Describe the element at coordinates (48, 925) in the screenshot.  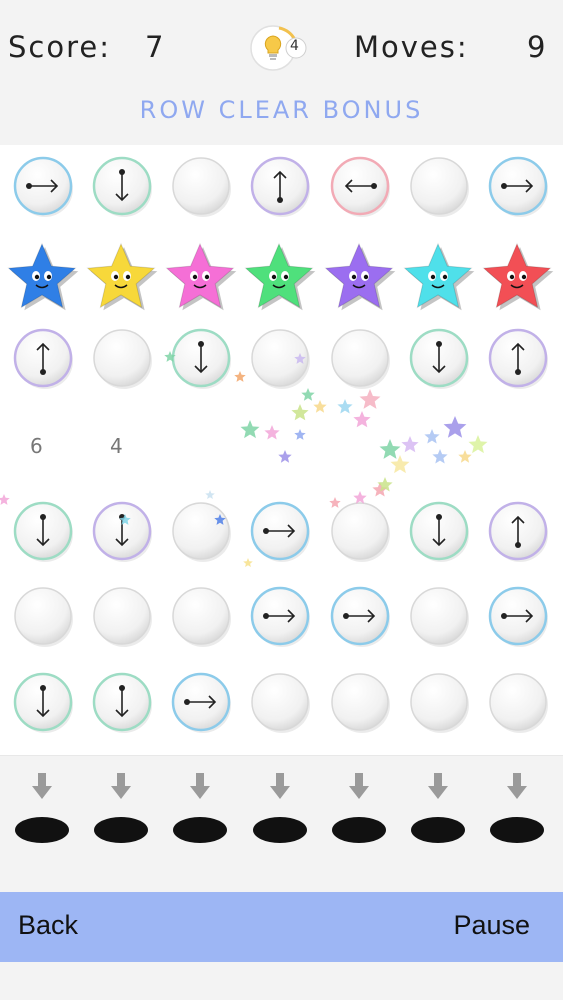
I see `back-button: Back` at that location.